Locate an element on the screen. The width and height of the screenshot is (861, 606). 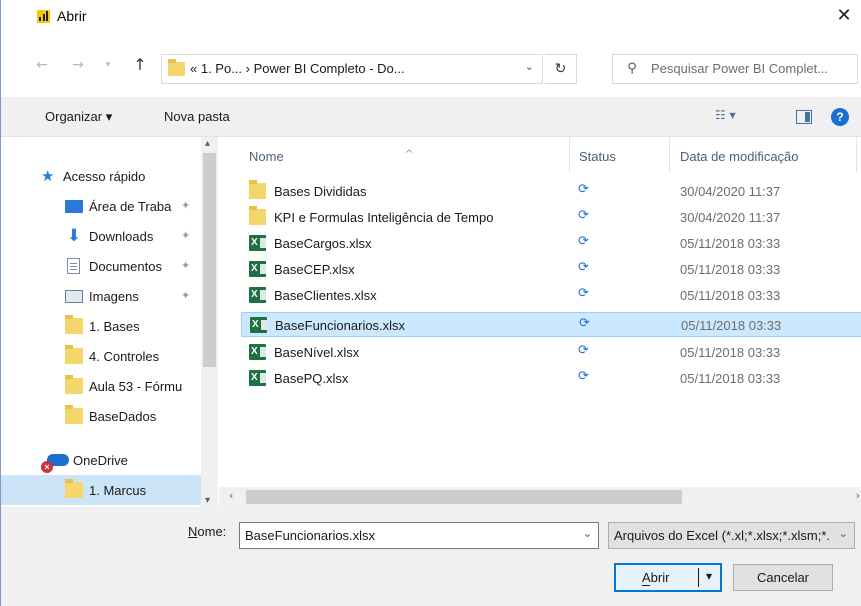
nav-item-label: 4. Controles is located at coordinates (124, 356).